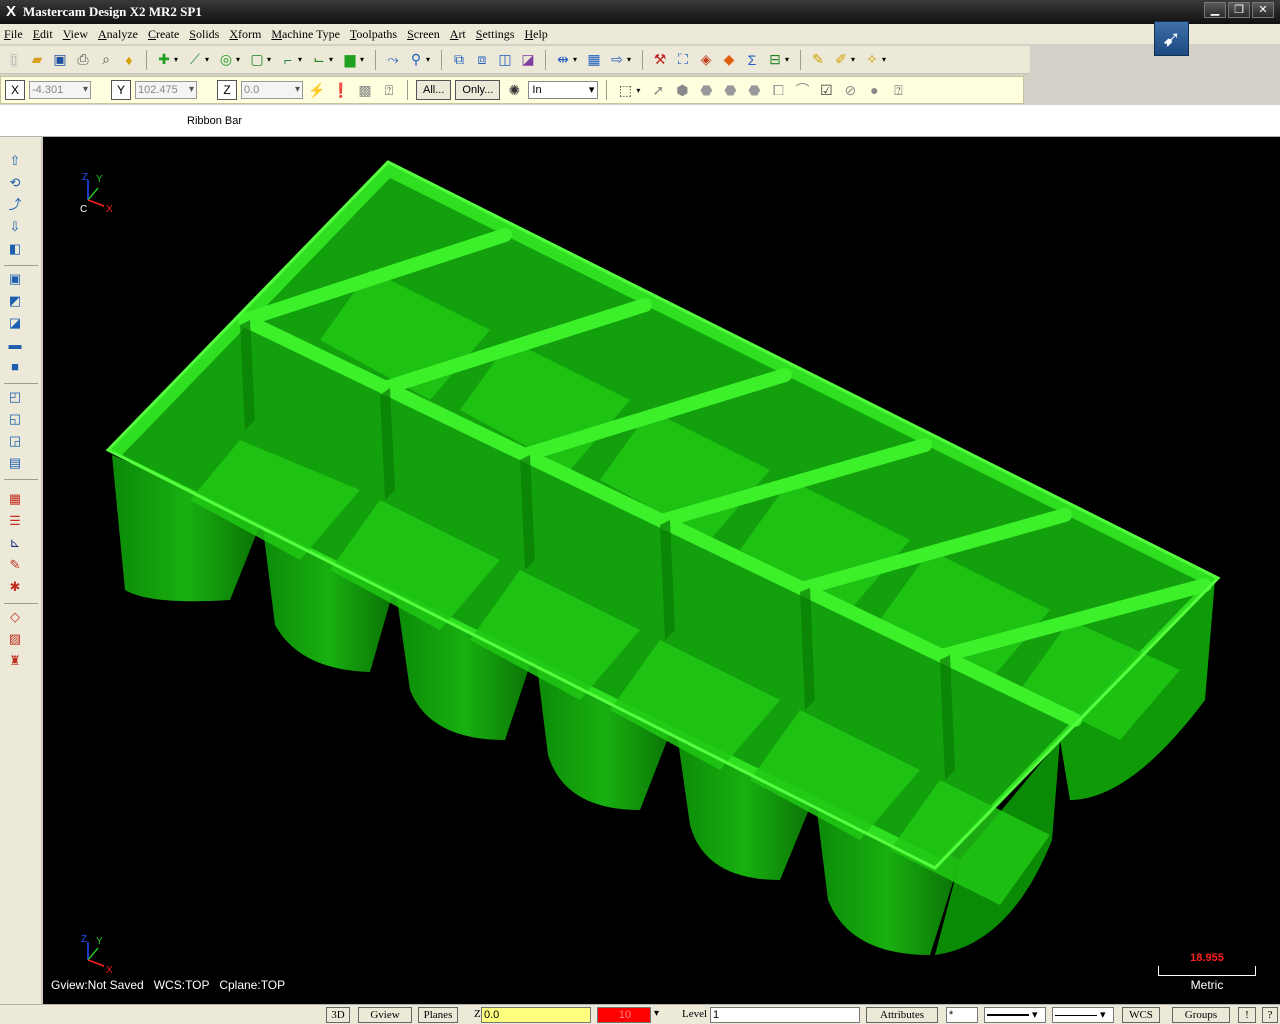 Image resolution: width=1280 pixels, height=1024 pixels. What do you see at coordinates (15, 227) in the screenshot?
I see `loft-icon: ⇩` at bounding box center [15, 227].